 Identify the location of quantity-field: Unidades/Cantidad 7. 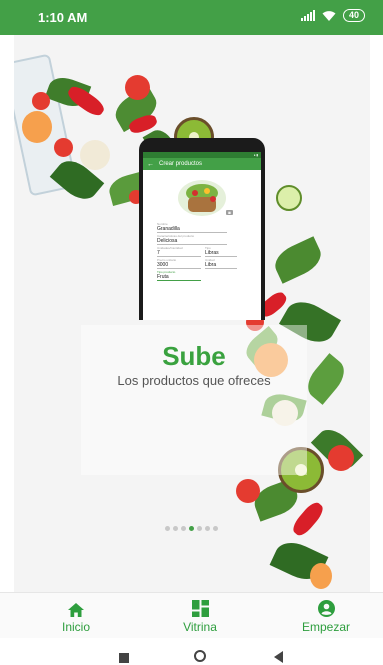
(179, 251).